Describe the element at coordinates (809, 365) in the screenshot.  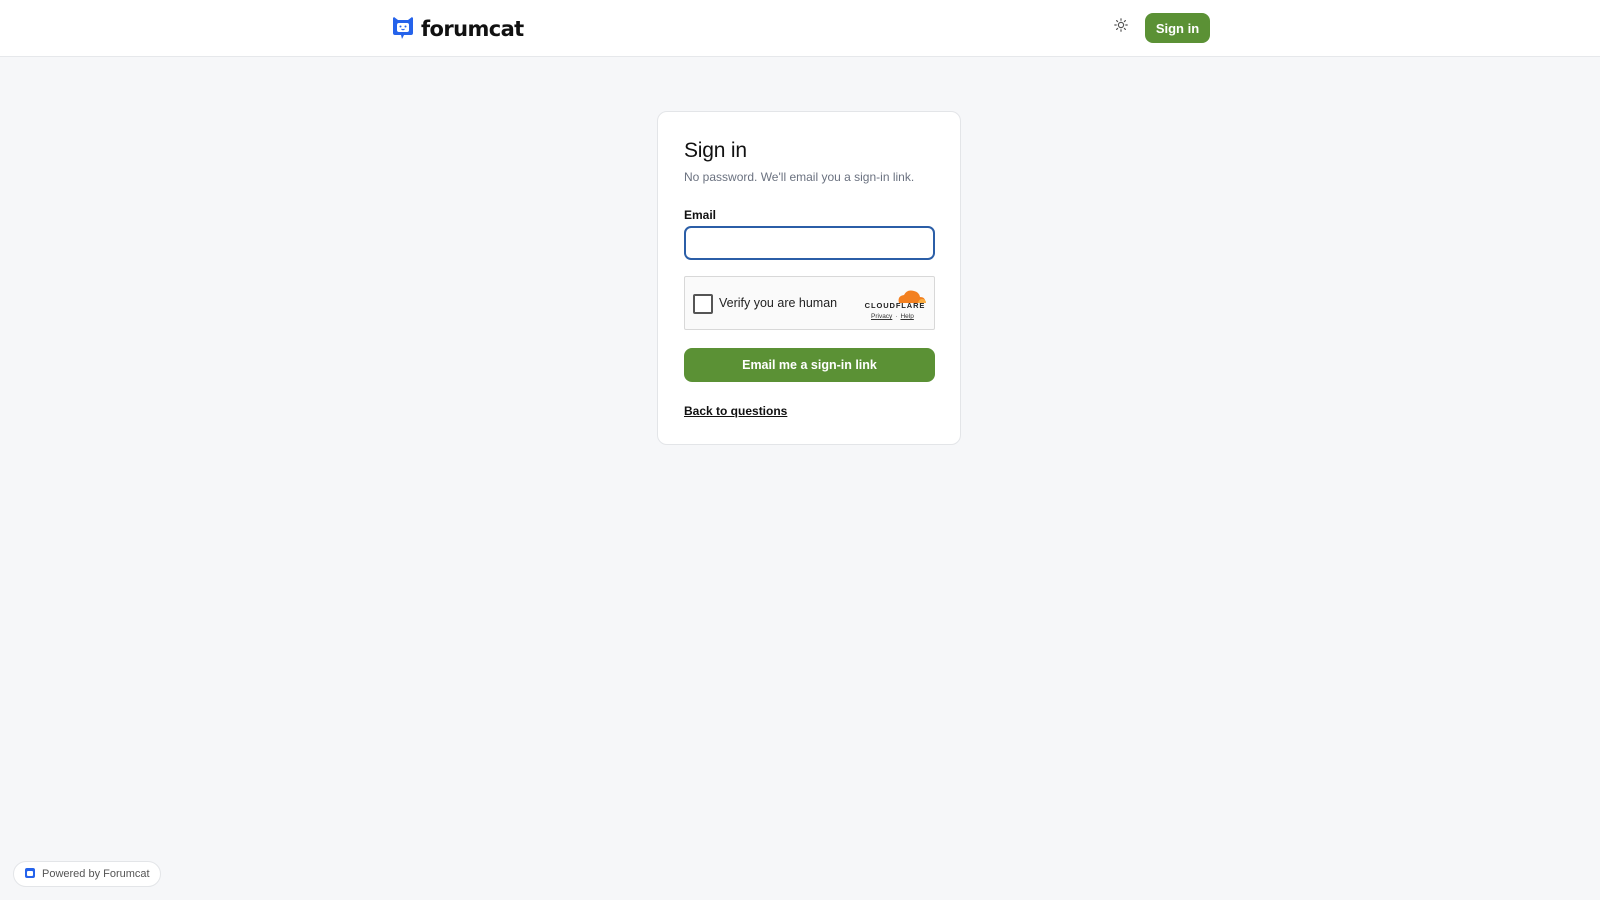
I see `email-signin-link-button: Email me a sign-in link` at that location.